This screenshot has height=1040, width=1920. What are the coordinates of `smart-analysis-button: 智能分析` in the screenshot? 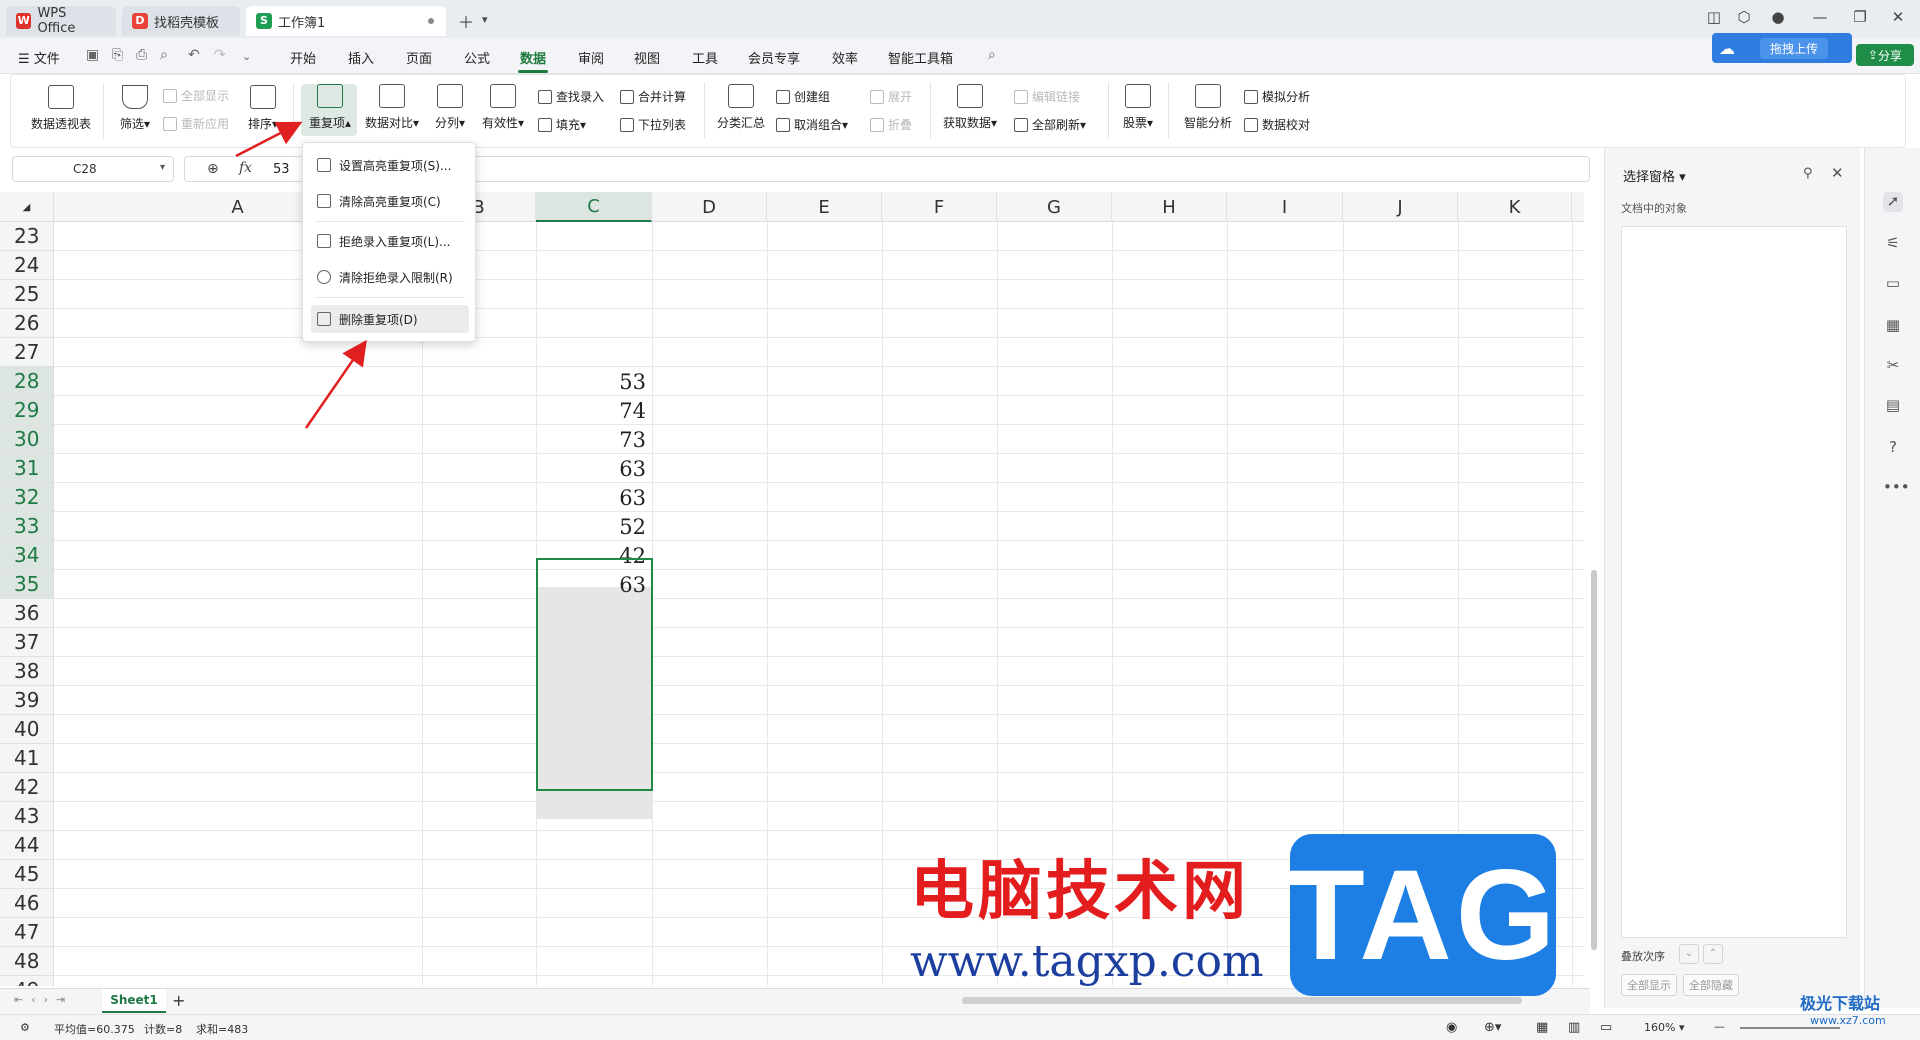 It's located at (1208, 107).